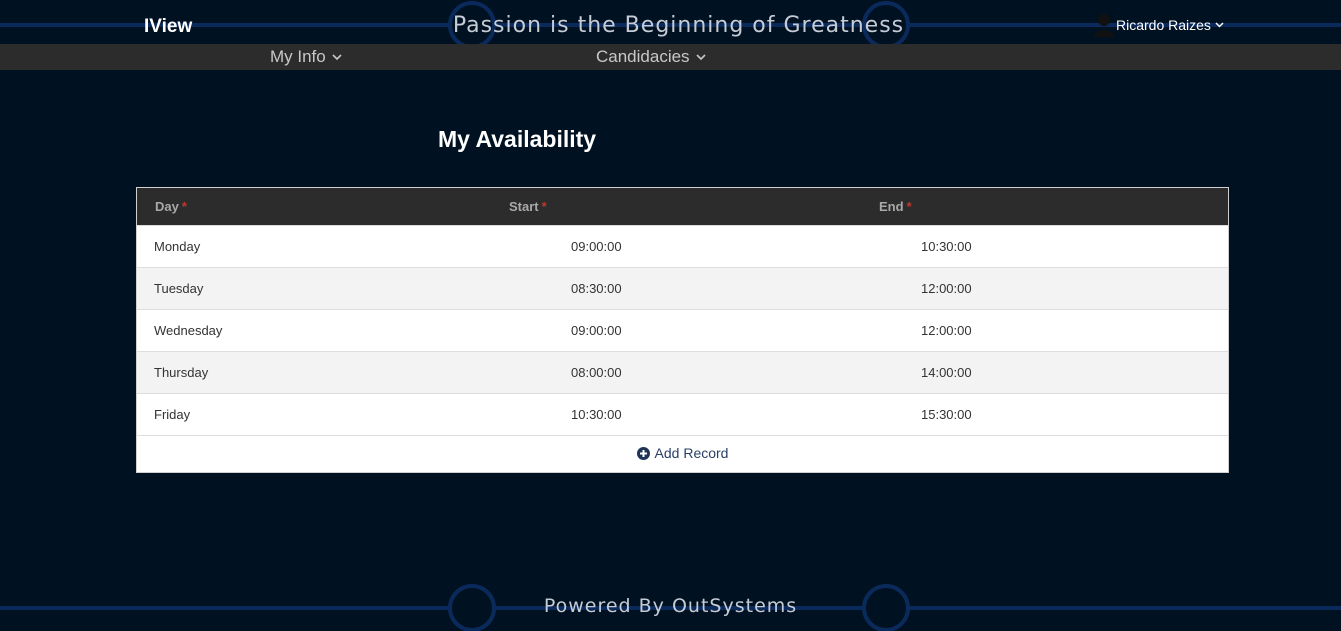  I want to click on table-row: Friday 10:30:00 15:30:00, so click(682, 414).